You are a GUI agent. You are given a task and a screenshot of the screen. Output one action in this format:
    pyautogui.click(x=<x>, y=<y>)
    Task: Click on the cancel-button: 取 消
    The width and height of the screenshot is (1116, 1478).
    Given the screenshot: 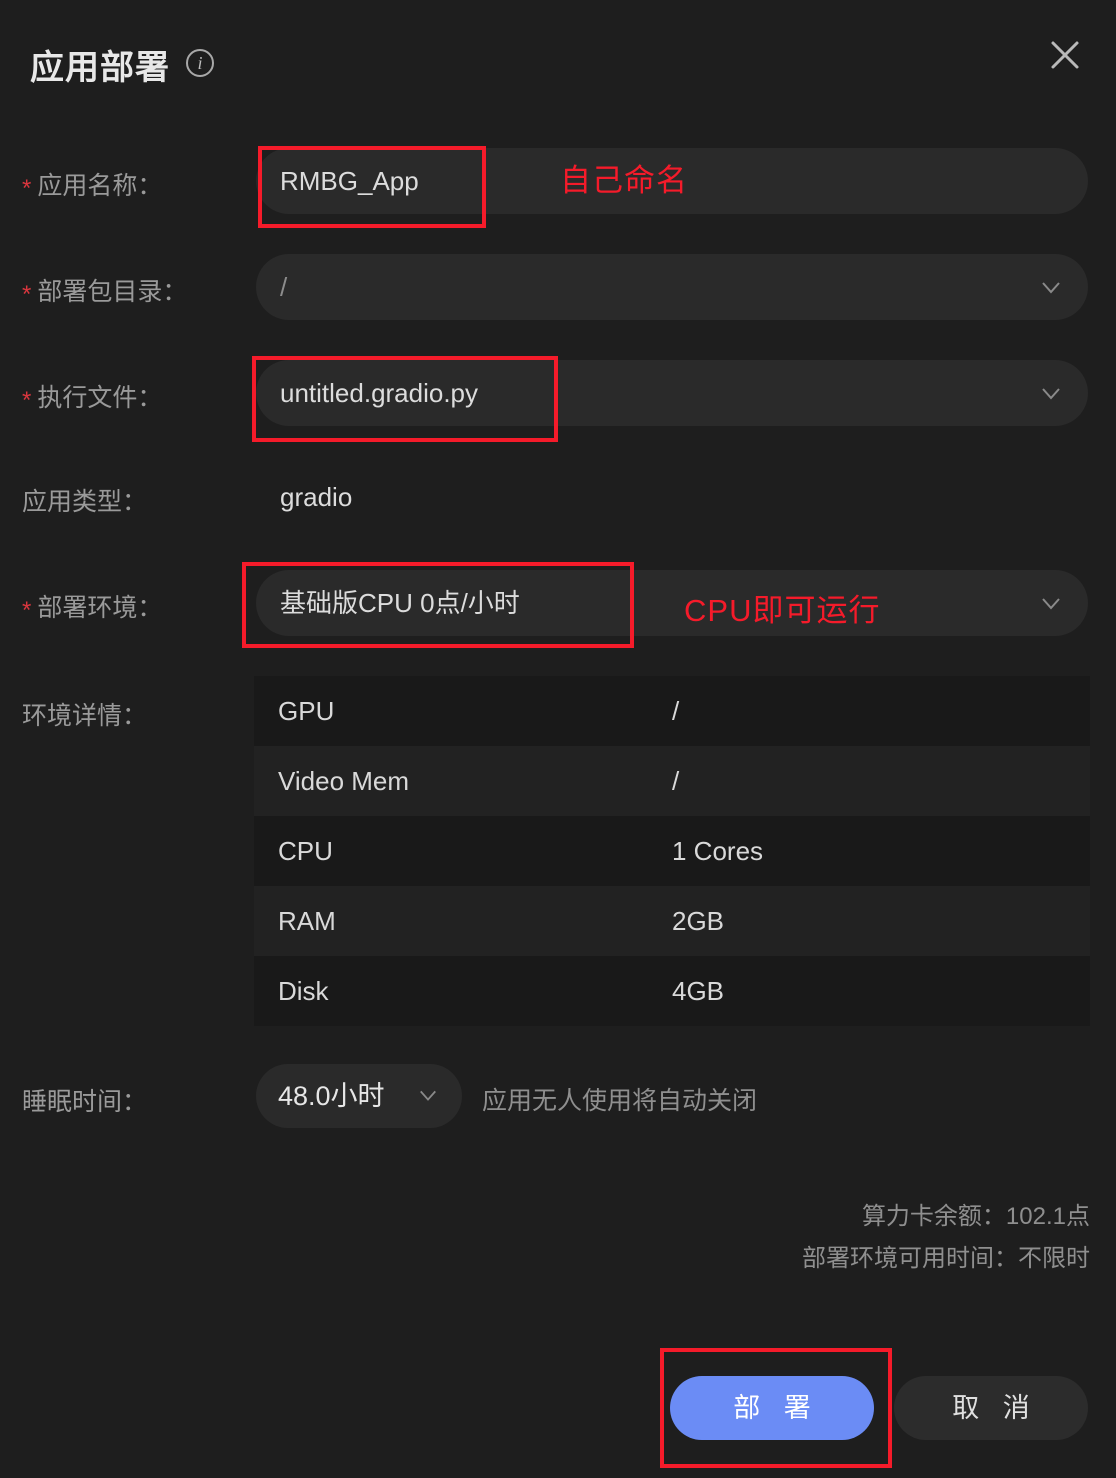 What is the action you would take?
    pyautogui.click(x=991, y=1408)
    